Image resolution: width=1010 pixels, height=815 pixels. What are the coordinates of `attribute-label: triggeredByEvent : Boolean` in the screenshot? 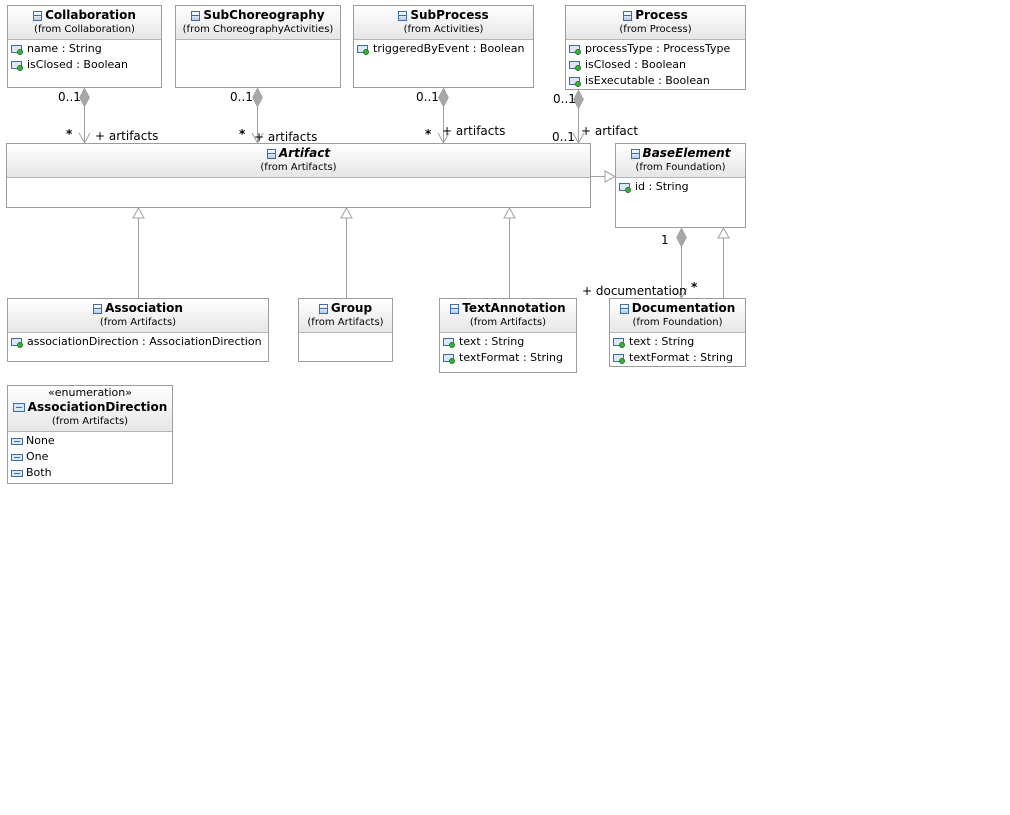 It's located at (449, 48).